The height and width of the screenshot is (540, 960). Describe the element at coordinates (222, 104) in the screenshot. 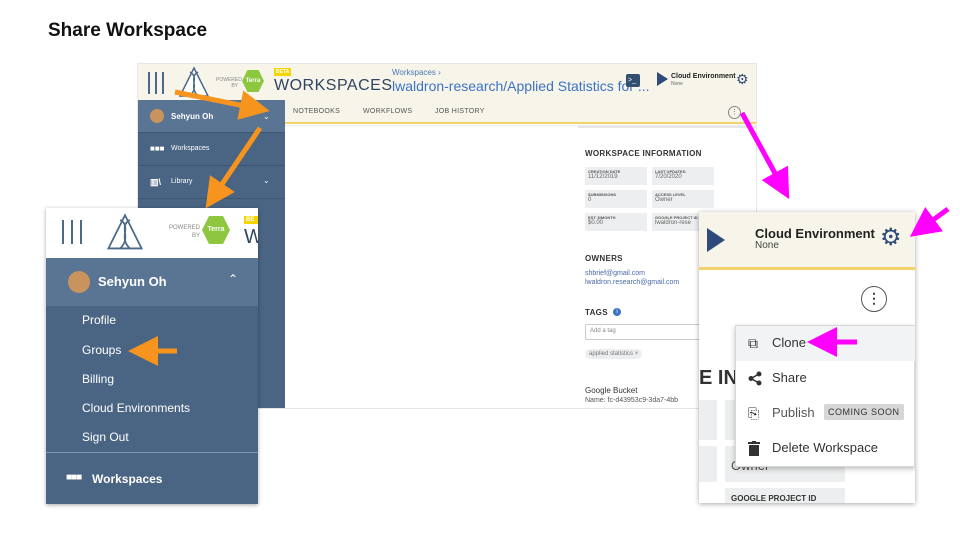

I see `arrow-to-user-chevron` at that location.